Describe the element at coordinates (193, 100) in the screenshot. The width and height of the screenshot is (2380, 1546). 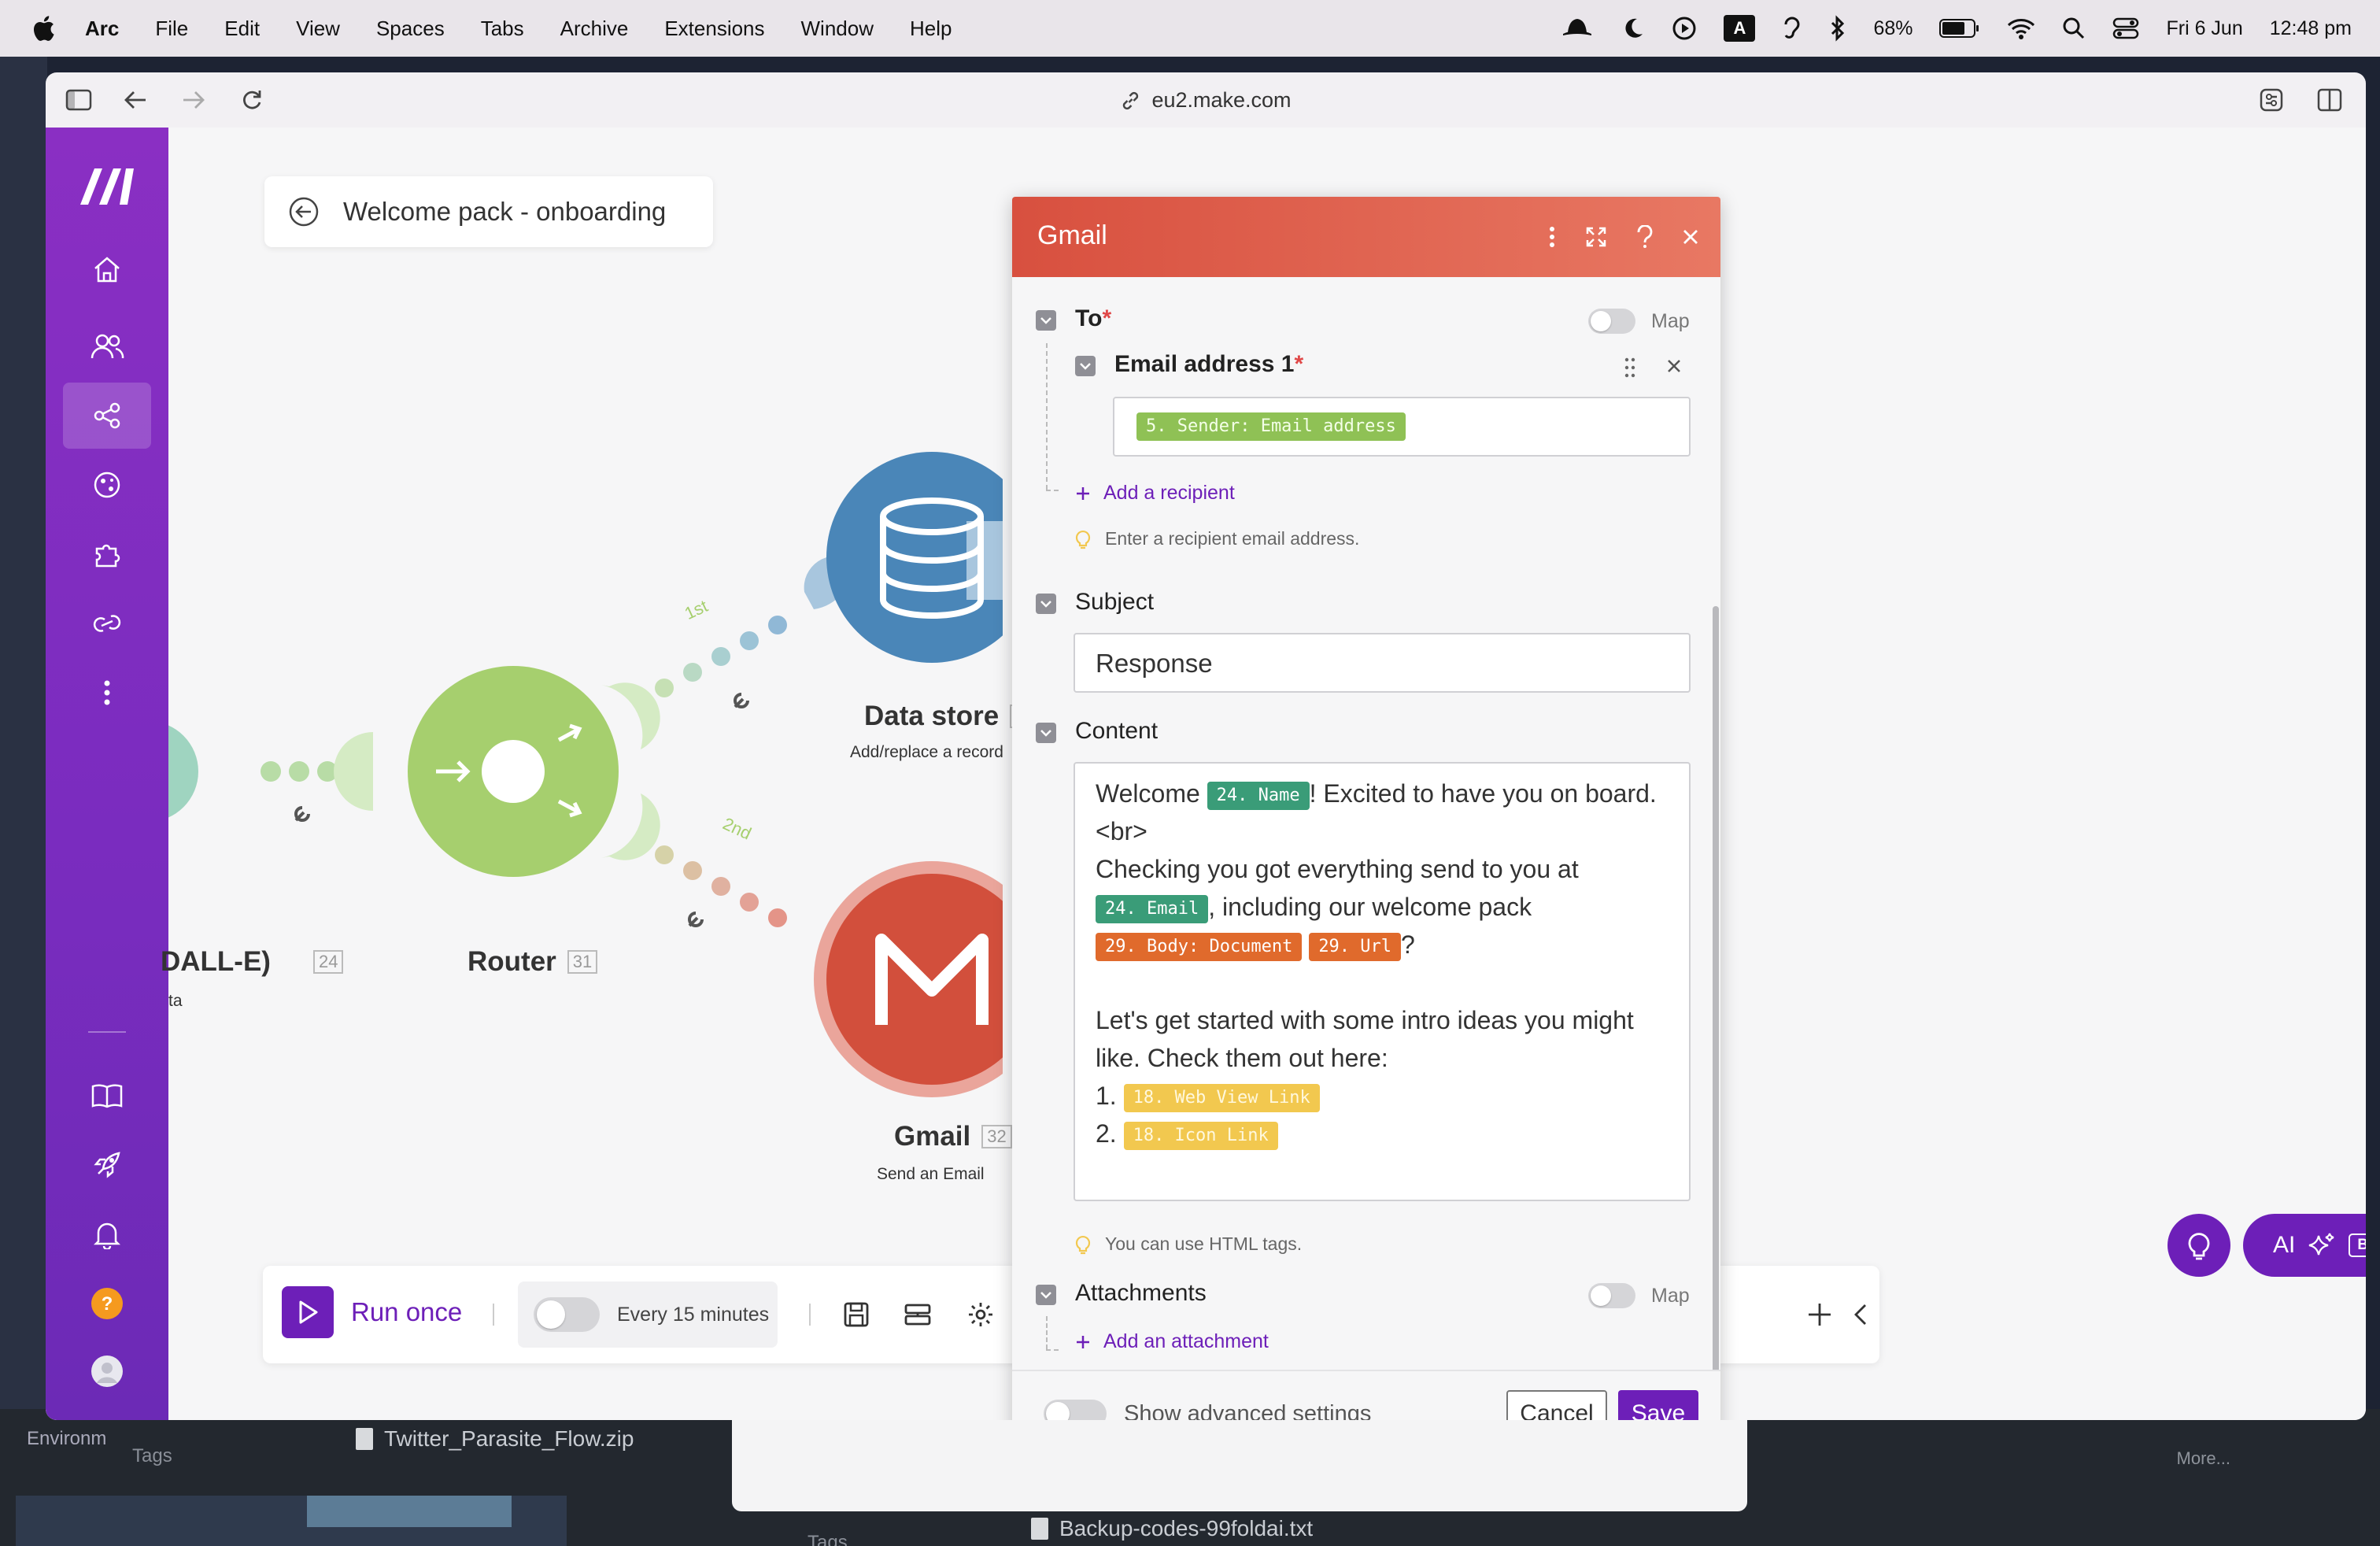
I see `forward-arrow-icon` at that location.